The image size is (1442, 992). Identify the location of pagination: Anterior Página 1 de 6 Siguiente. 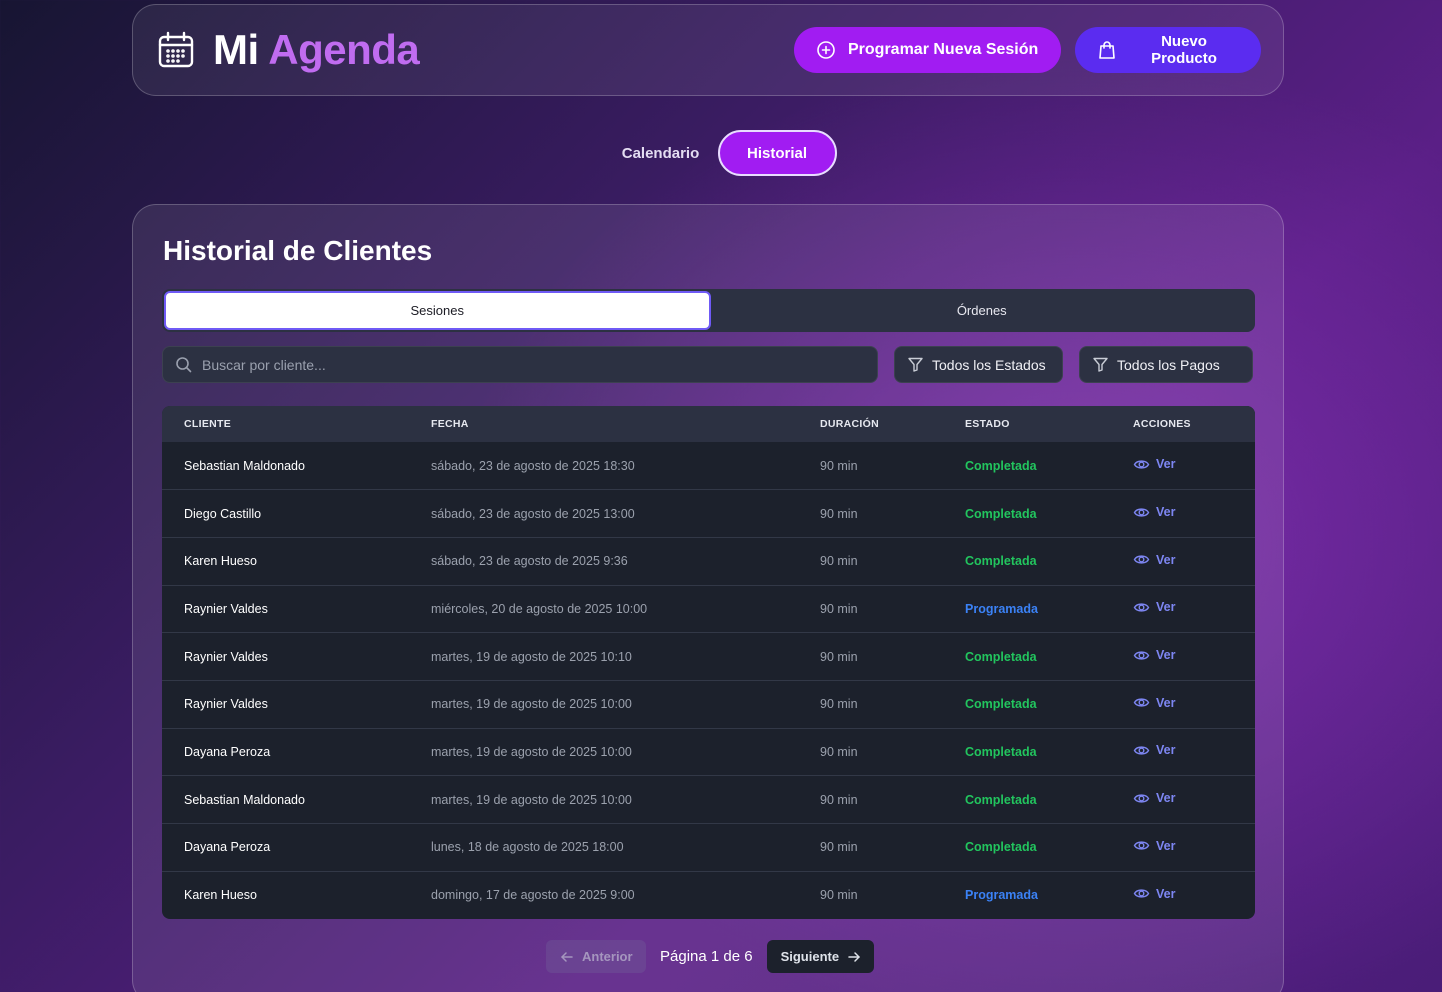
(710, 956).